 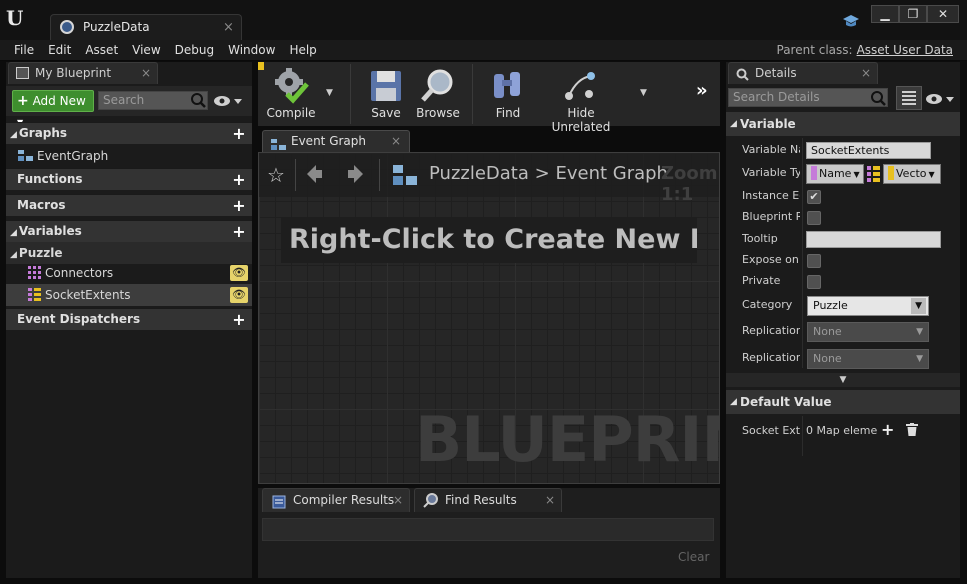 I want to click on macros-category: Macros +, so click(x=129, y=205).